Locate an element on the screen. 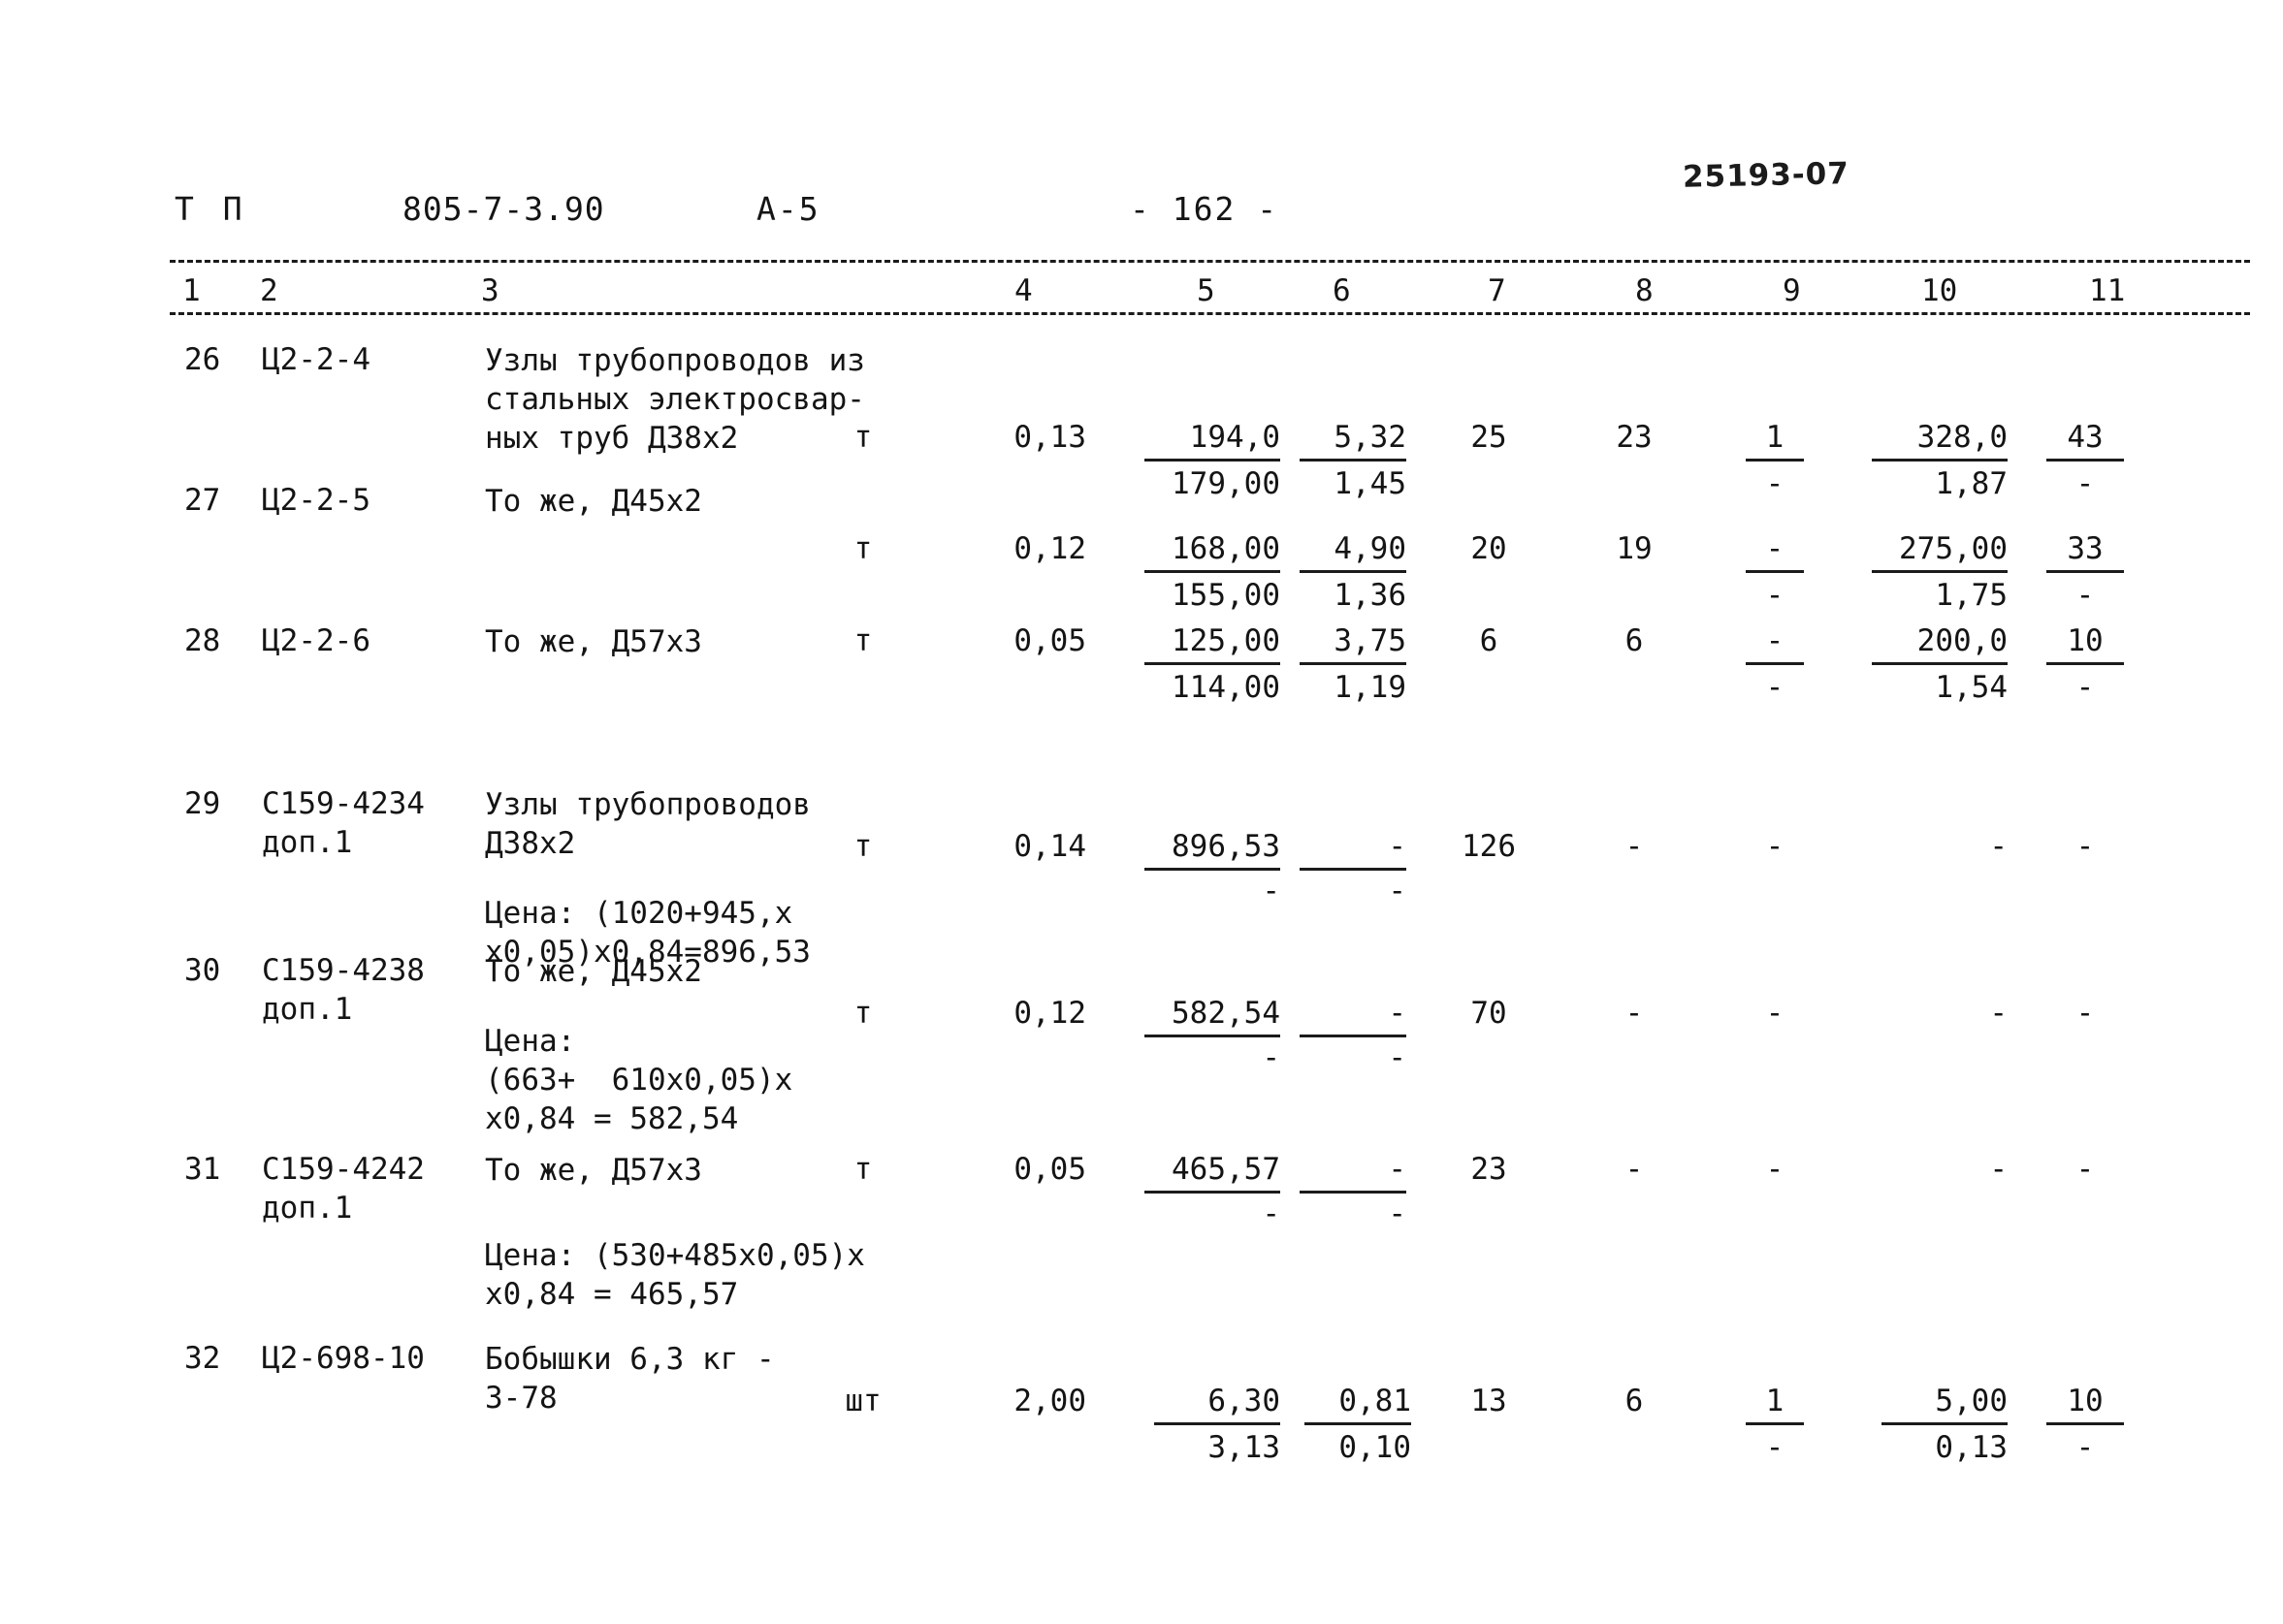  col5-unit-price: 896,53 is located at coordinates (1212, 849).